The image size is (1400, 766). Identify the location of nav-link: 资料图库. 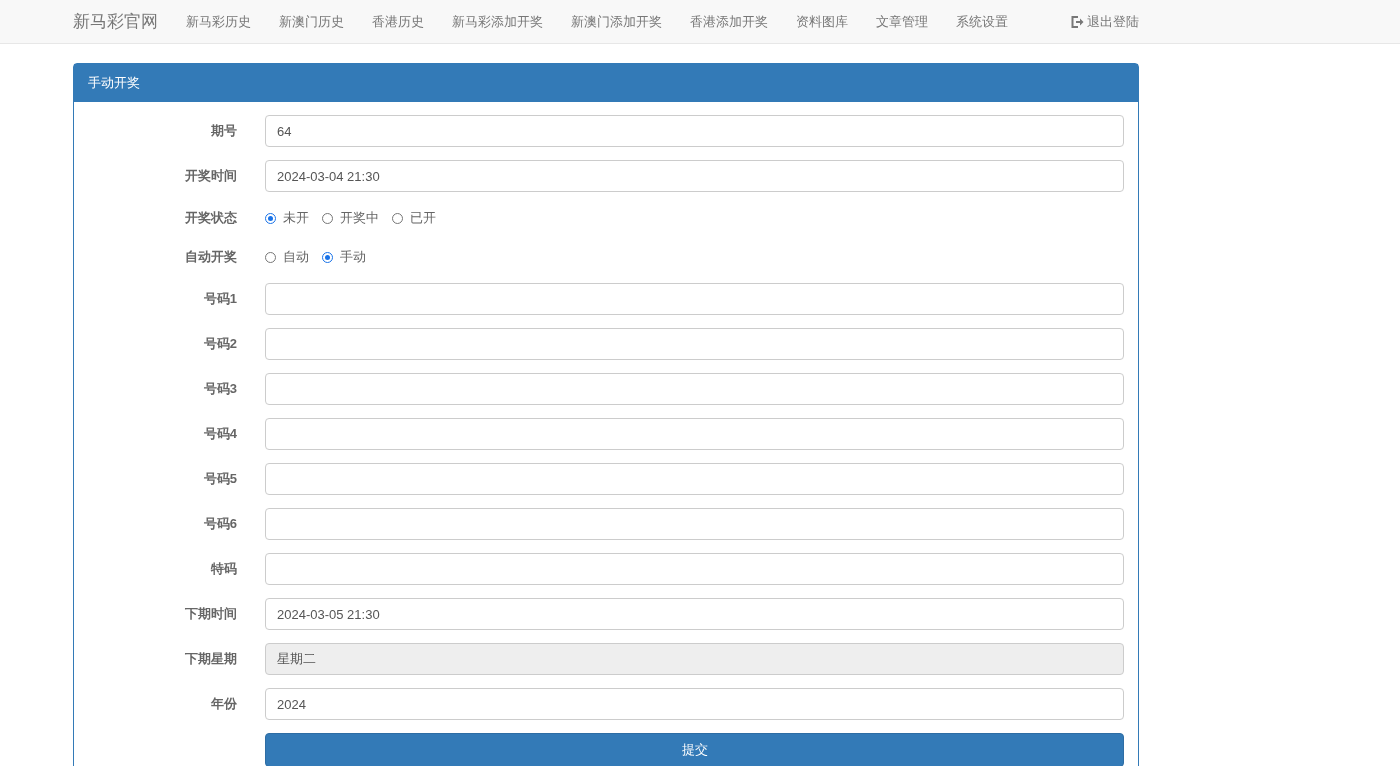
(822, 21).